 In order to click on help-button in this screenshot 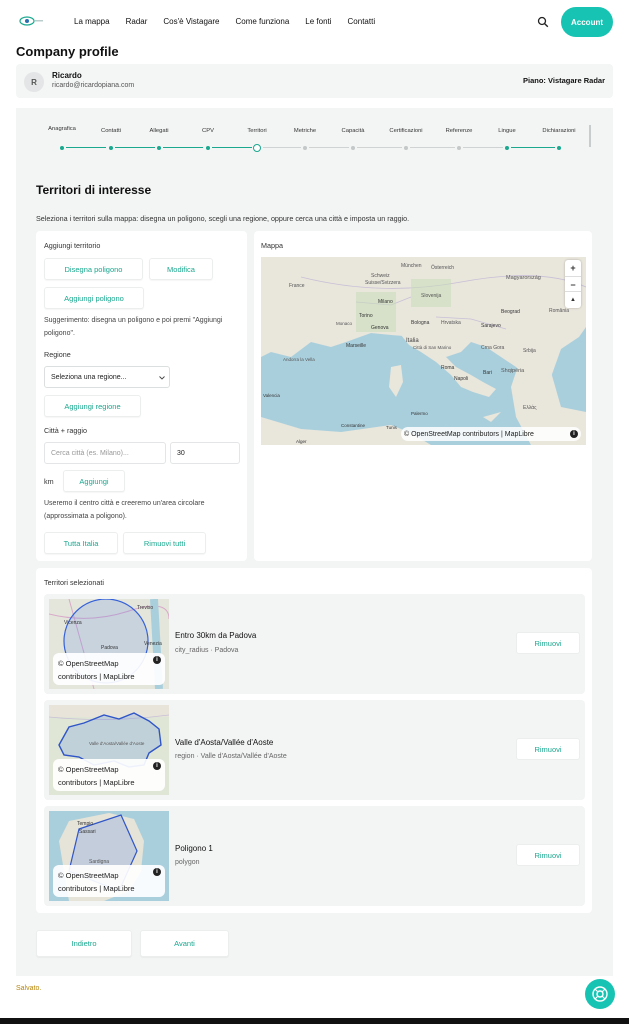, I will do `click(600, 994)`.